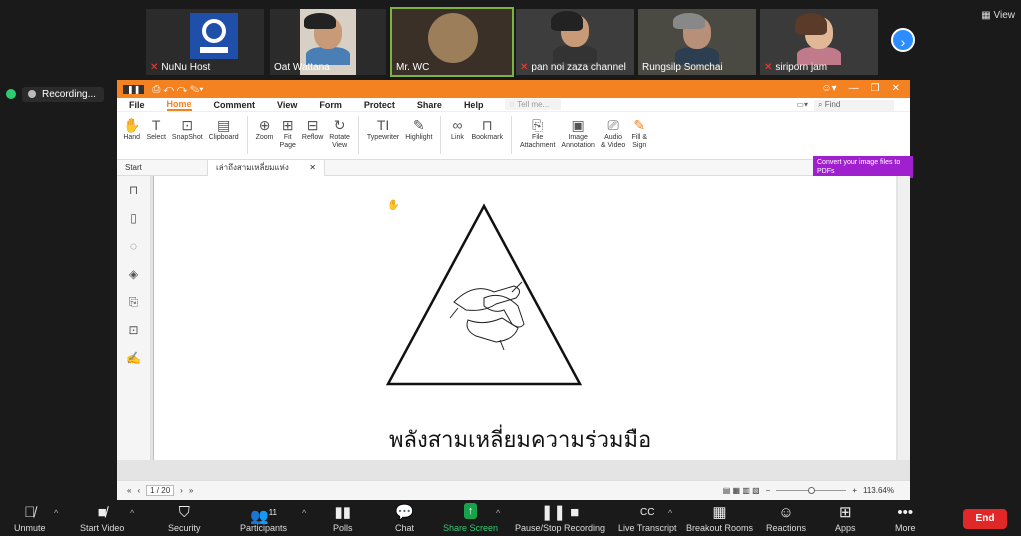  What do you see at coordinates (470, 518) in the screenshot?
I see `share-screen-button: ↑ Share Screen` at bounding box center [470, 518].